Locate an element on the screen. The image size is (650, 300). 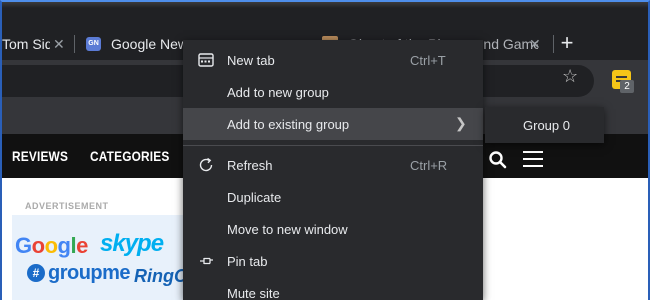
menu-item-label: Mute site is located at coordinates (253, 293).